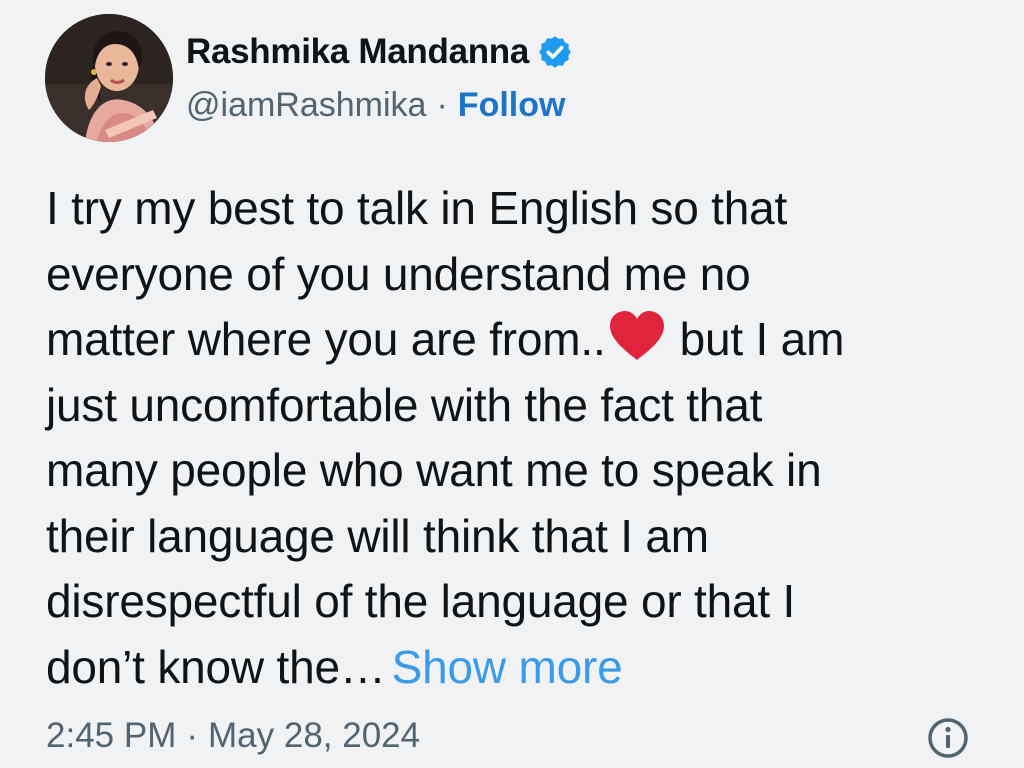  I want to click on author-display-name: Rashmika Mandanna, so click(357, 52).